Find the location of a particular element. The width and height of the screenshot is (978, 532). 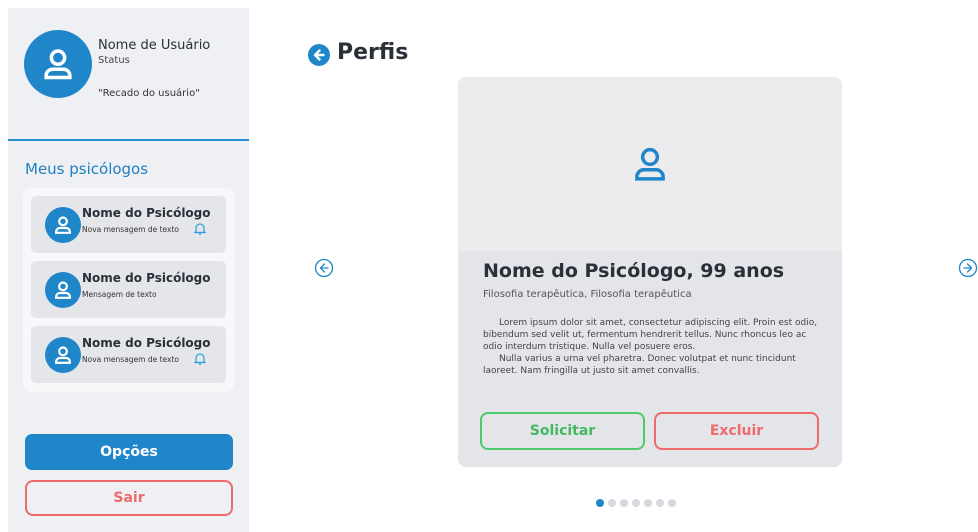

next-arrow-icon is located at coordinates (968, 268).